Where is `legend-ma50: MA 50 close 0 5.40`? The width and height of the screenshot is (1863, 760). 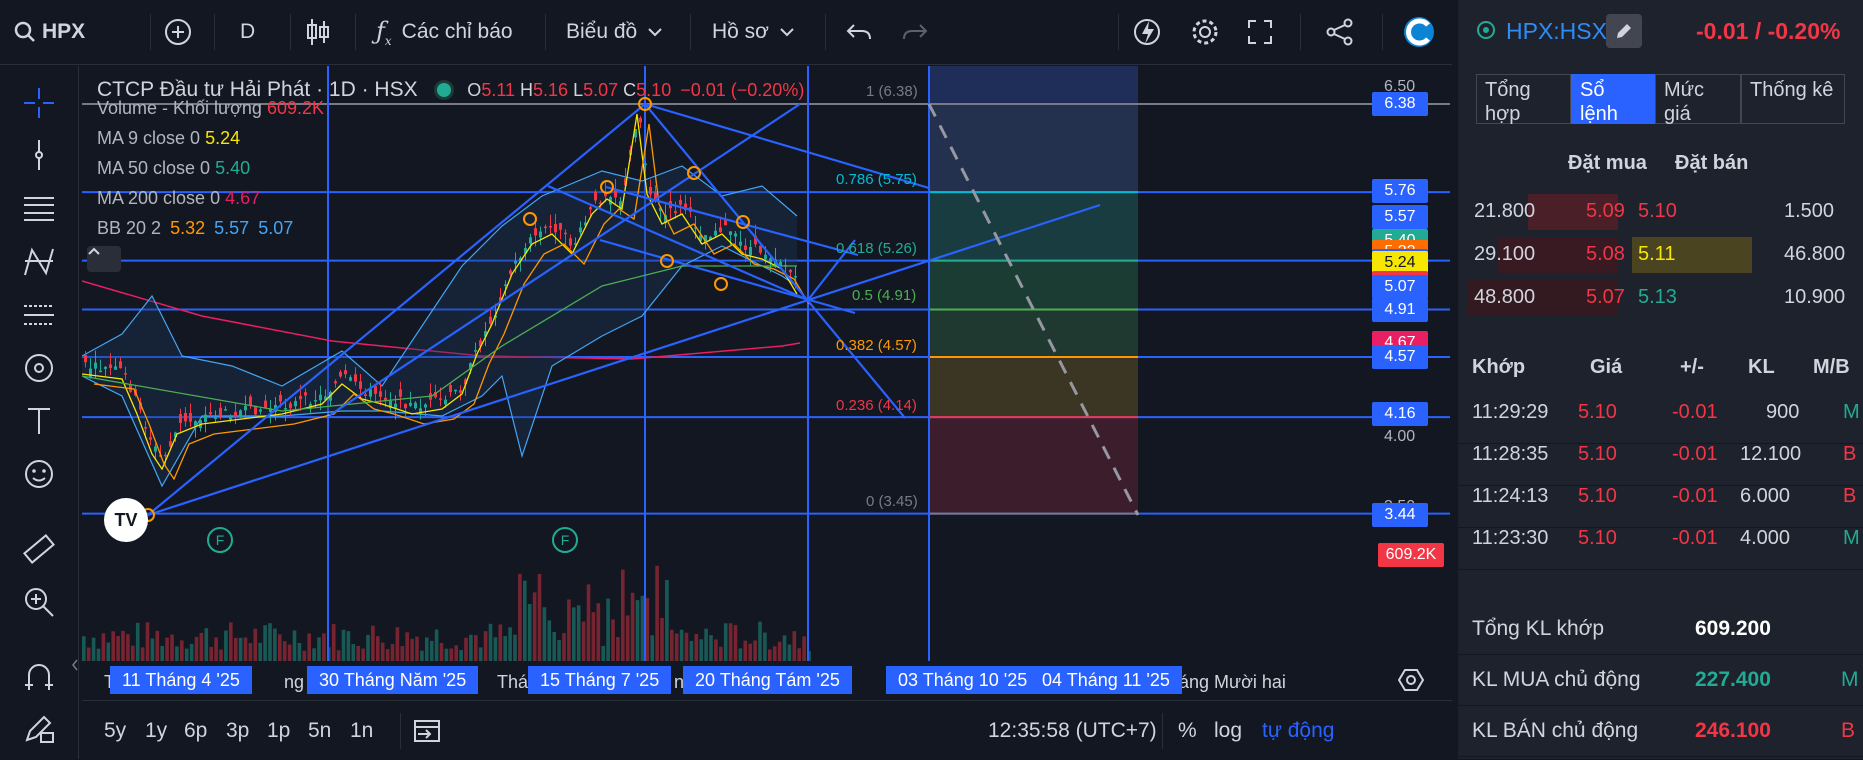 legend-ma50: MA 50 close 0 5.40 is located at coordinates (173, 168).